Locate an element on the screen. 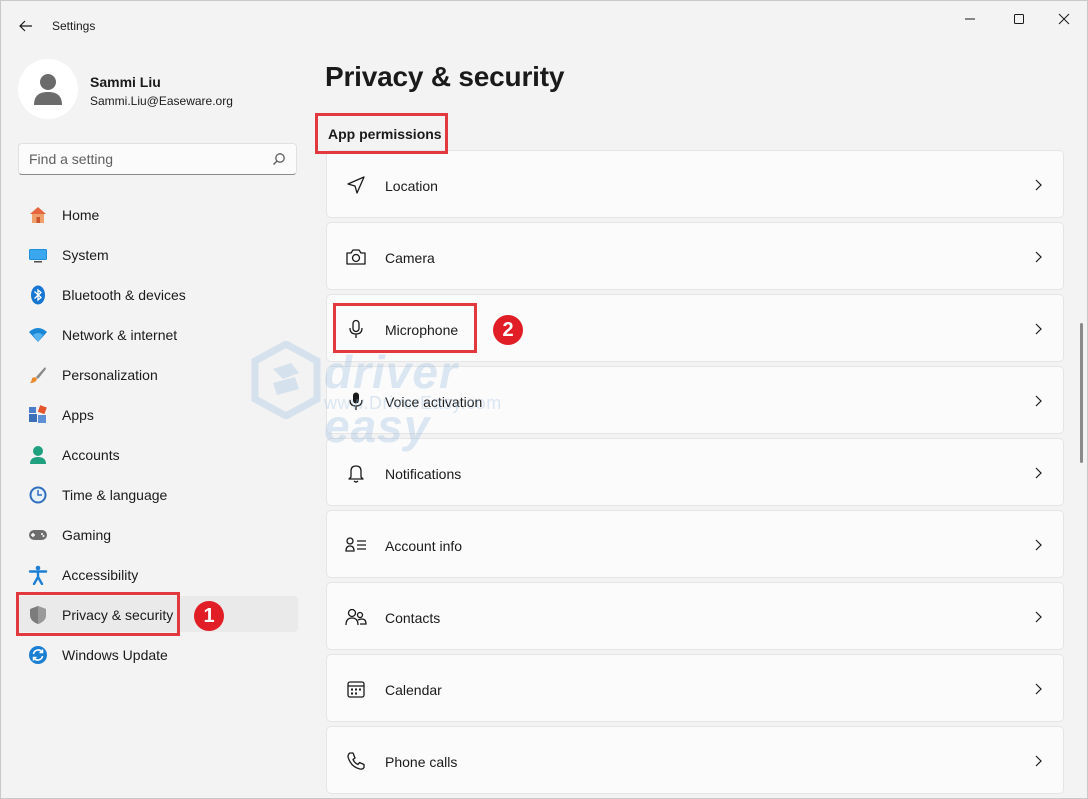 This screenshot has height=799, width=1088. bell-icon is located at coordinates (356, 473).